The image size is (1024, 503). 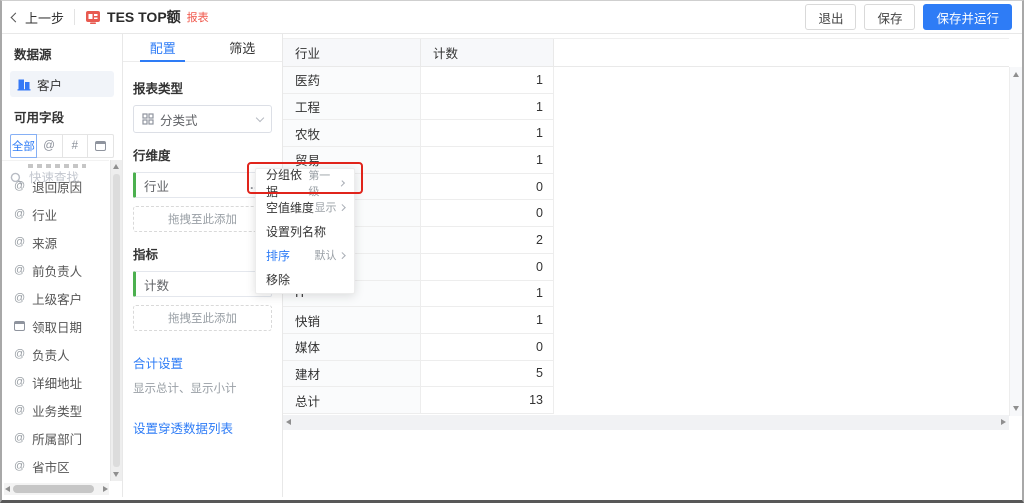 What do you see at coordinates (197, 18) in the screenshot?
I see `report-type-tag: 报表` at bounding box center [197, 18].